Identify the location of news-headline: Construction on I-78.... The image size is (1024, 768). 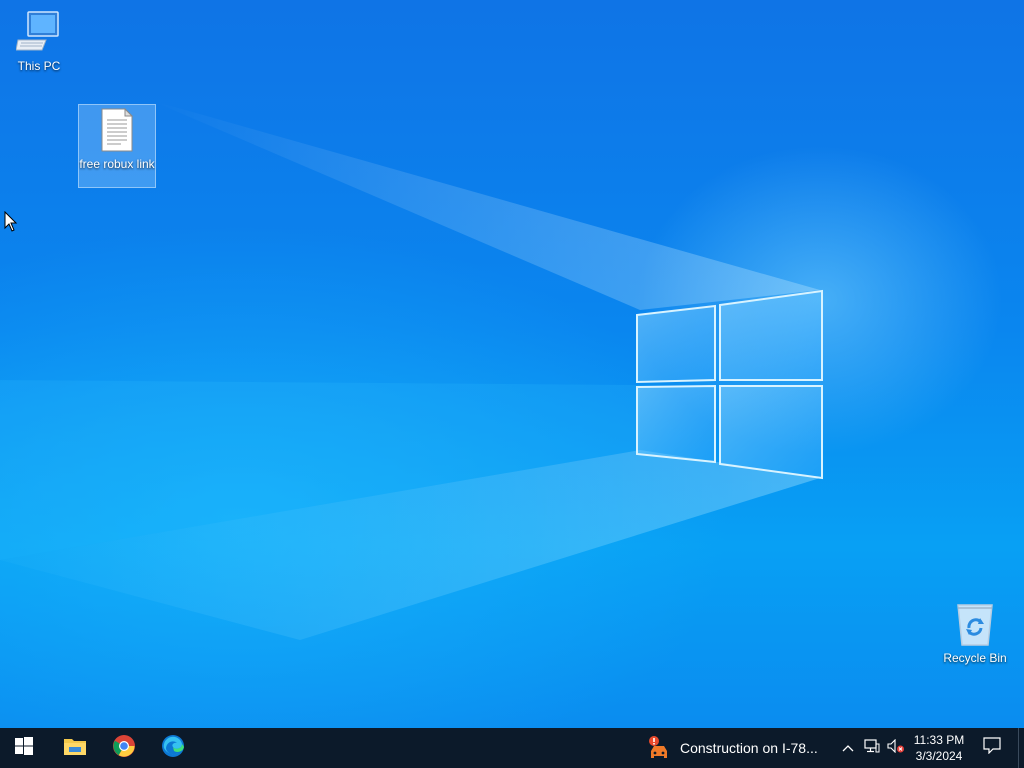
(749, 748).